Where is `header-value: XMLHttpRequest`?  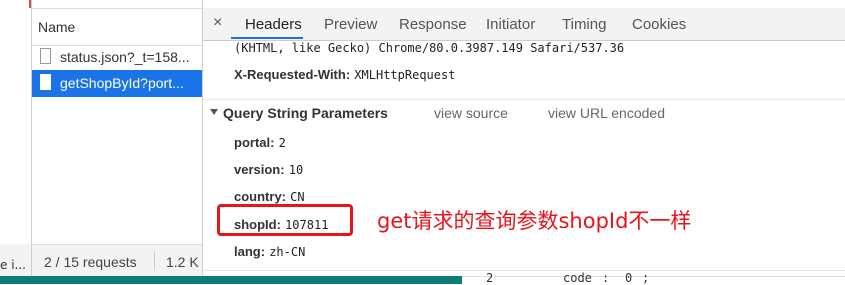
header-value: XMLHttpRequest is located at coordinates (405, 75).